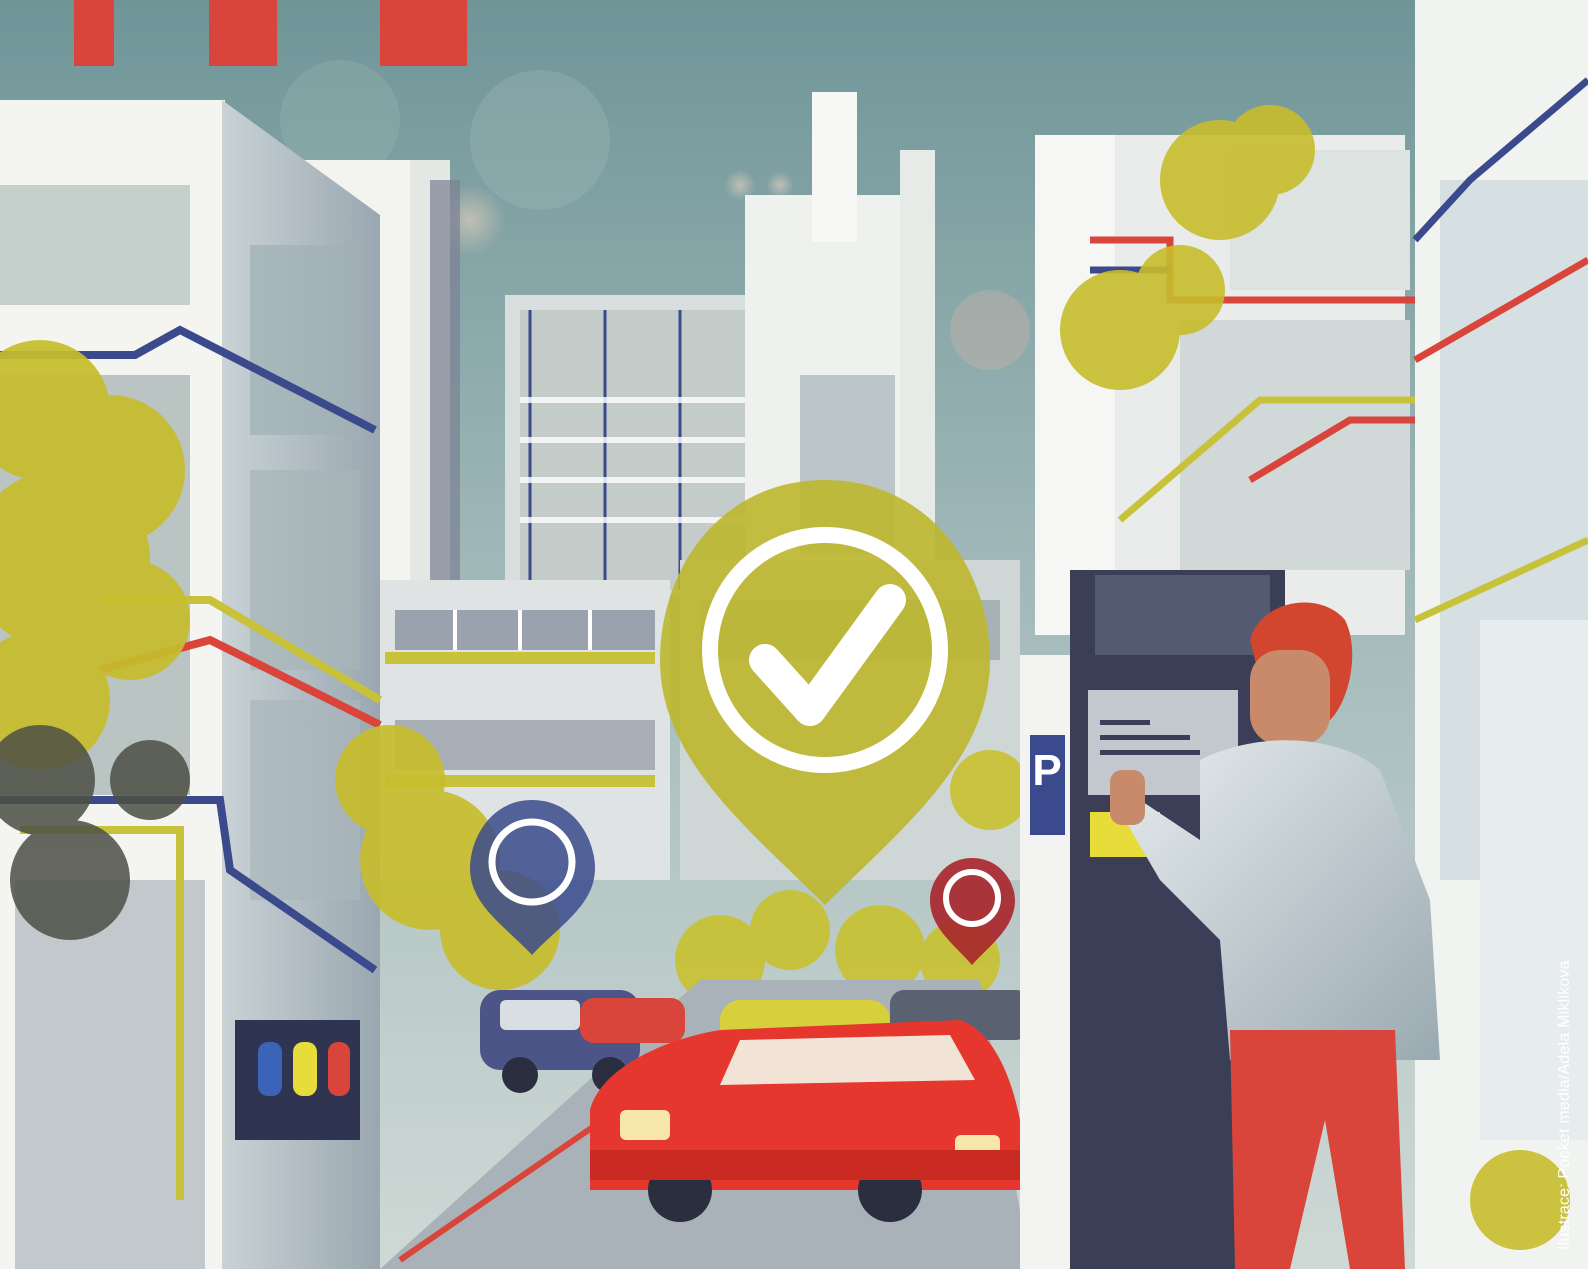 This screenshot has height=1269, width=1588. Describe the element at coordinates (1046, 770) in the screenshot. I see `parking-sign-letter: P` at that location.